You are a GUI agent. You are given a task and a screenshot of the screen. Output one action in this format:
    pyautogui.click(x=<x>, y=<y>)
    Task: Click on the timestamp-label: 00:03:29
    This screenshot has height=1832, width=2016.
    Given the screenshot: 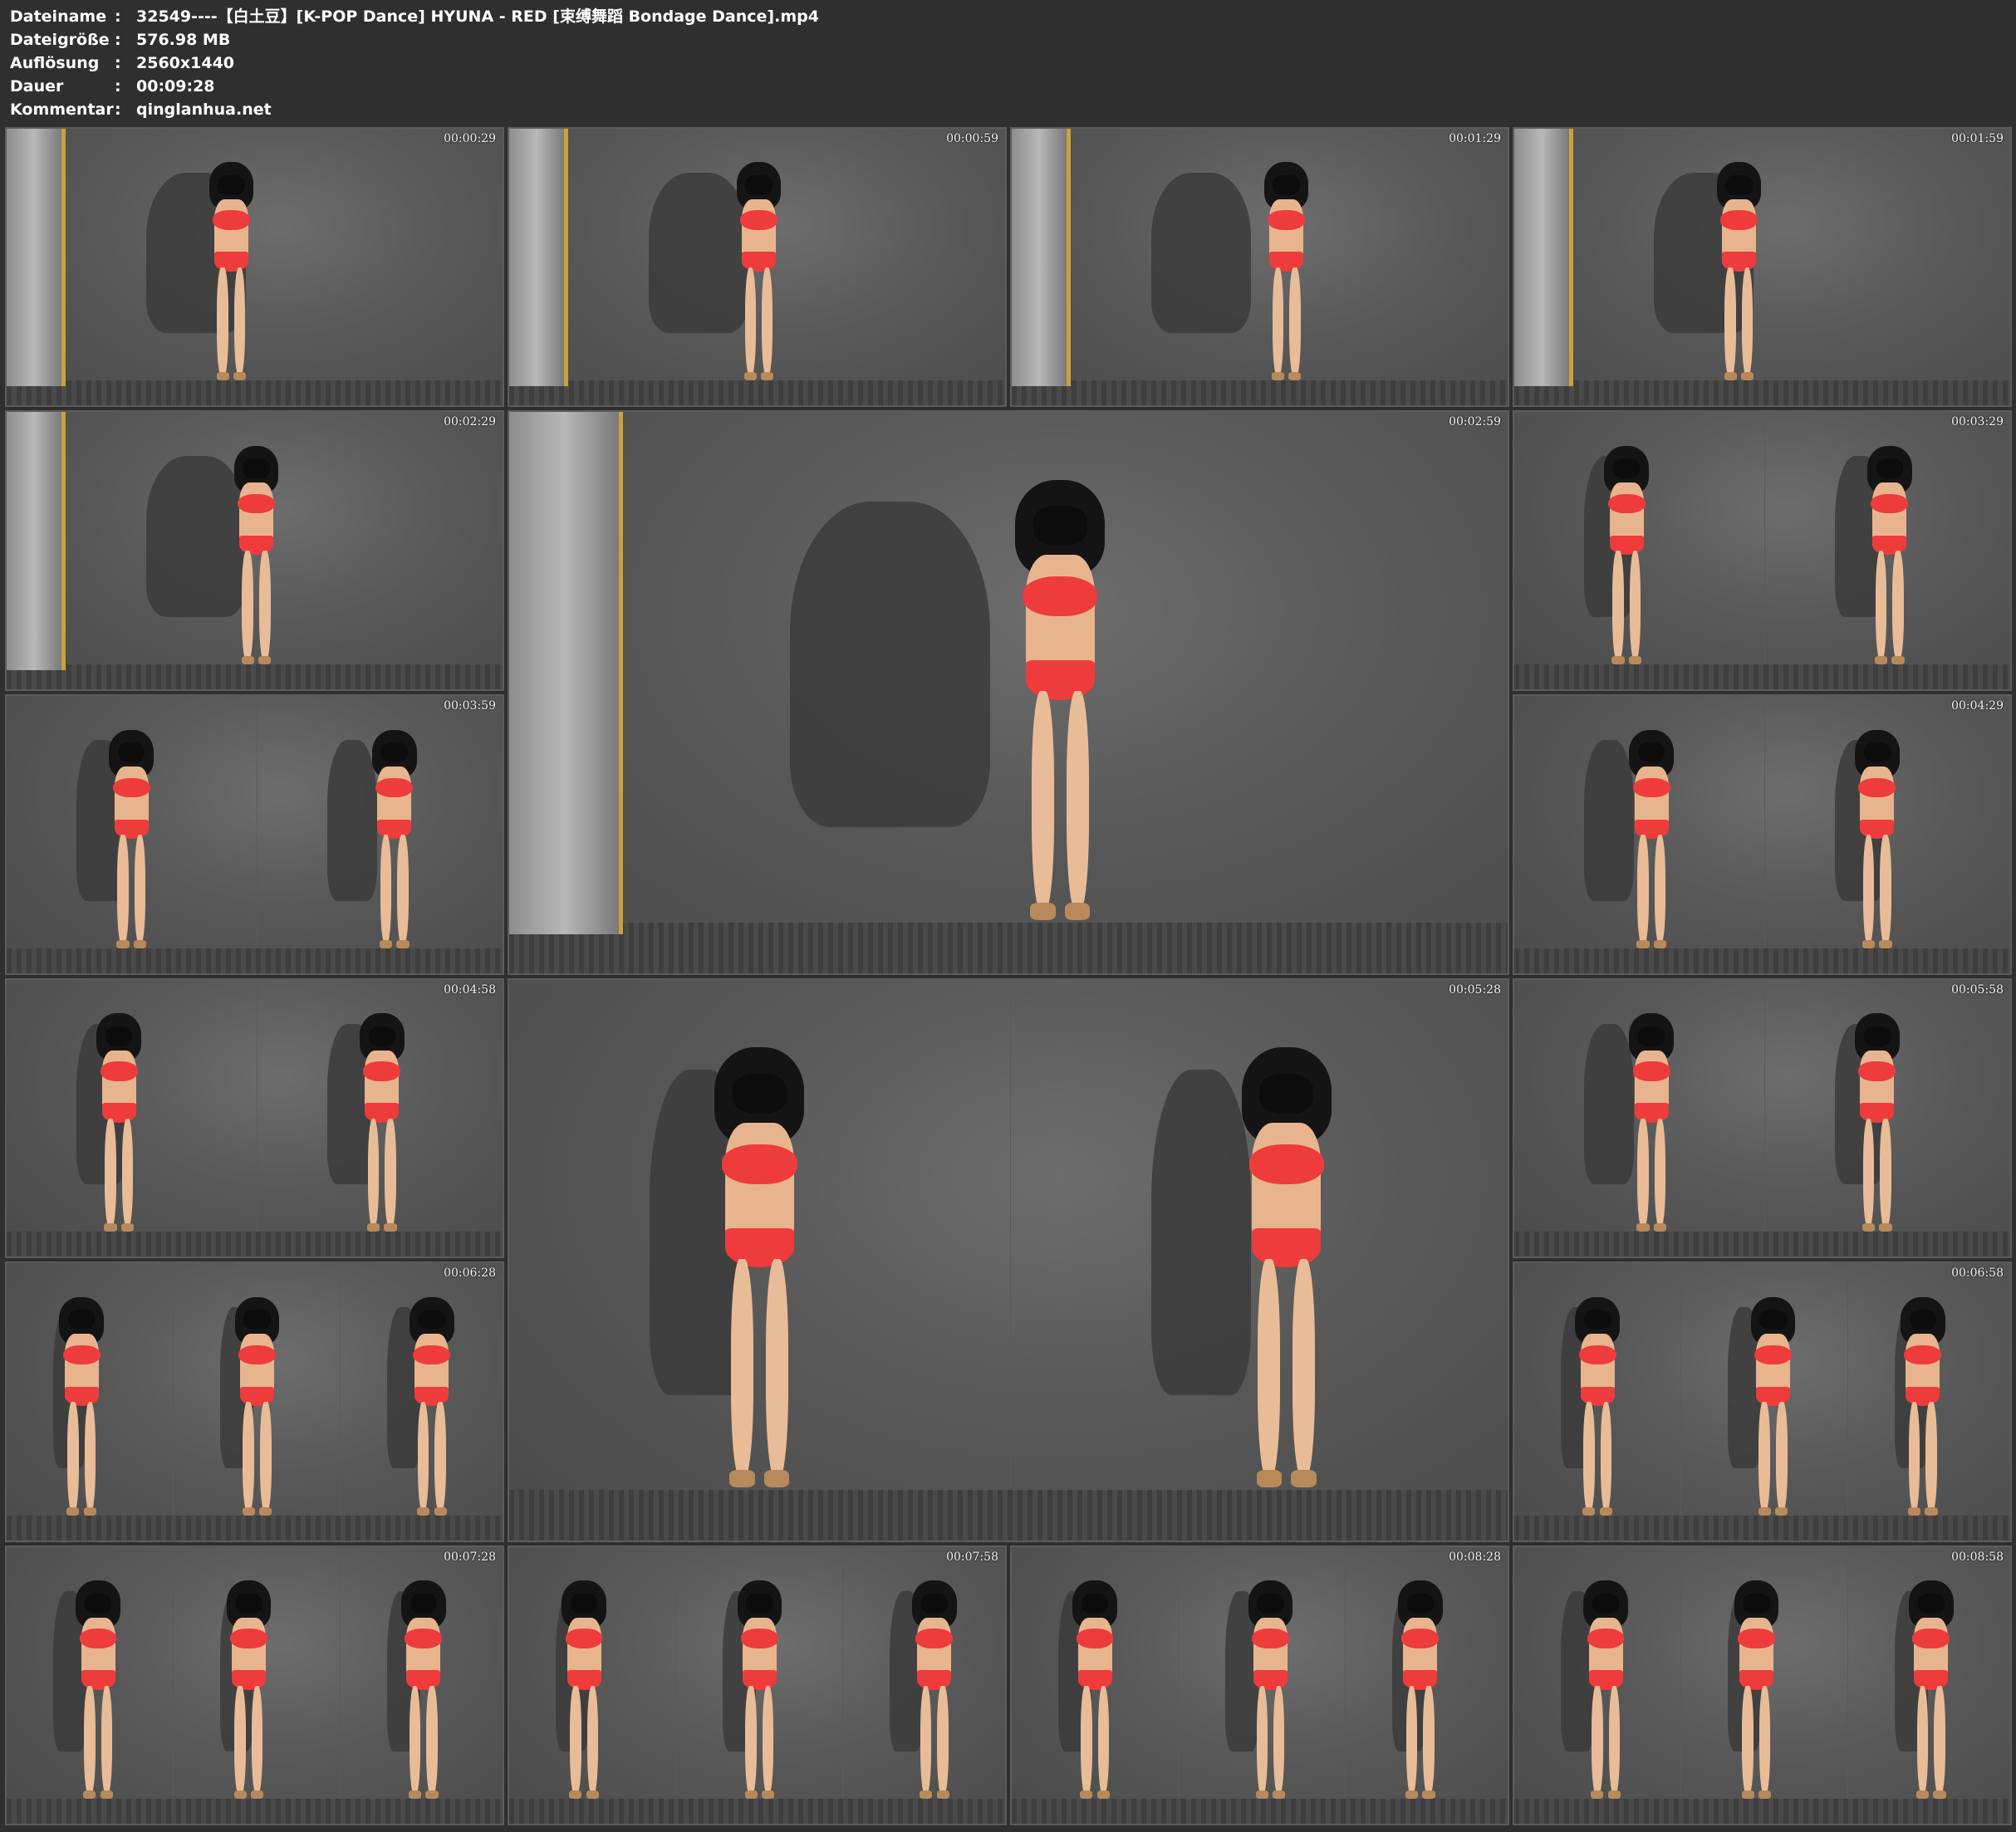 What is the action you would take?
    pyautogui.click(x=1978, y=422)
    